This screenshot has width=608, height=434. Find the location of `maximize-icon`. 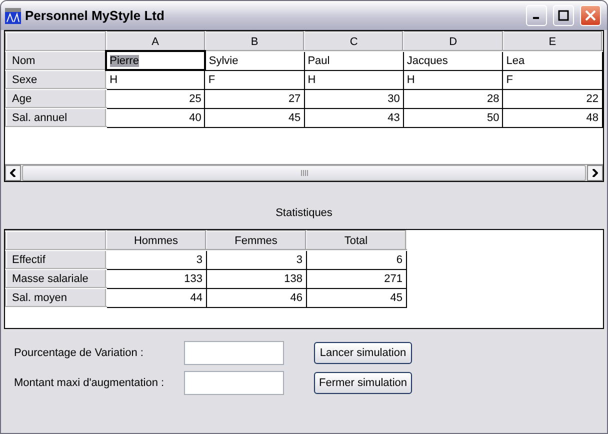

maximize-icon is located at coordinates (563, 15).